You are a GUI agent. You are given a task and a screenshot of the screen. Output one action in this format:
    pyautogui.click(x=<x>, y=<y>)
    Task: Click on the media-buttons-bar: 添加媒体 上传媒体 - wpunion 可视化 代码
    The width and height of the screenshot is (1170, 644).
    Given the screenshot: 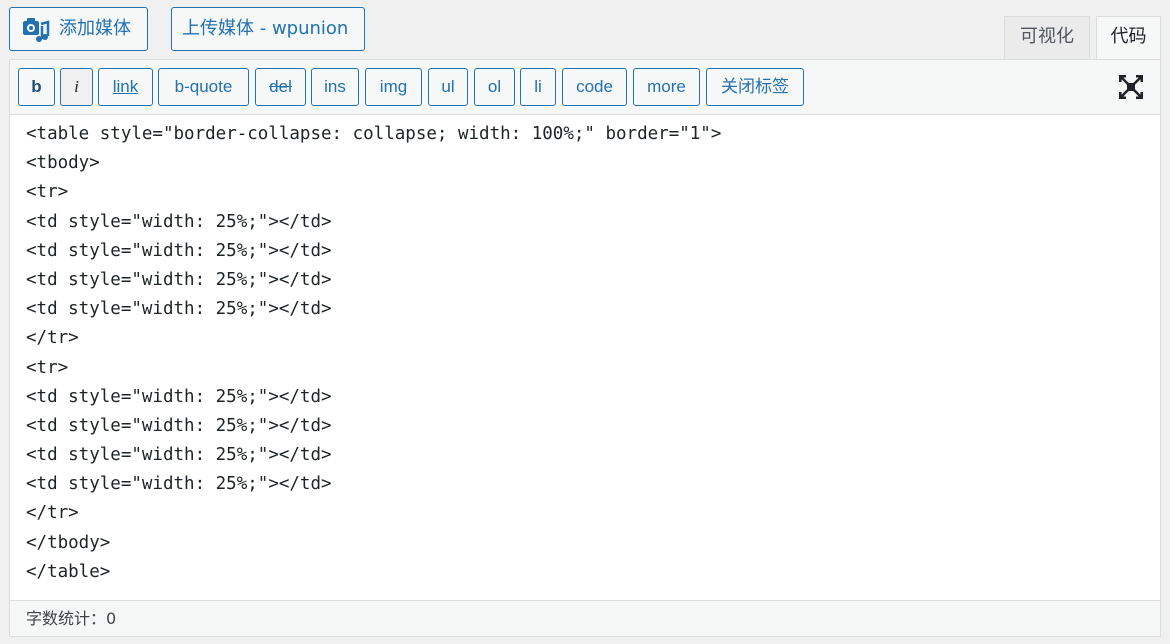 What is the action you would take?
    pyautogui.click(x=585, y=30)
    